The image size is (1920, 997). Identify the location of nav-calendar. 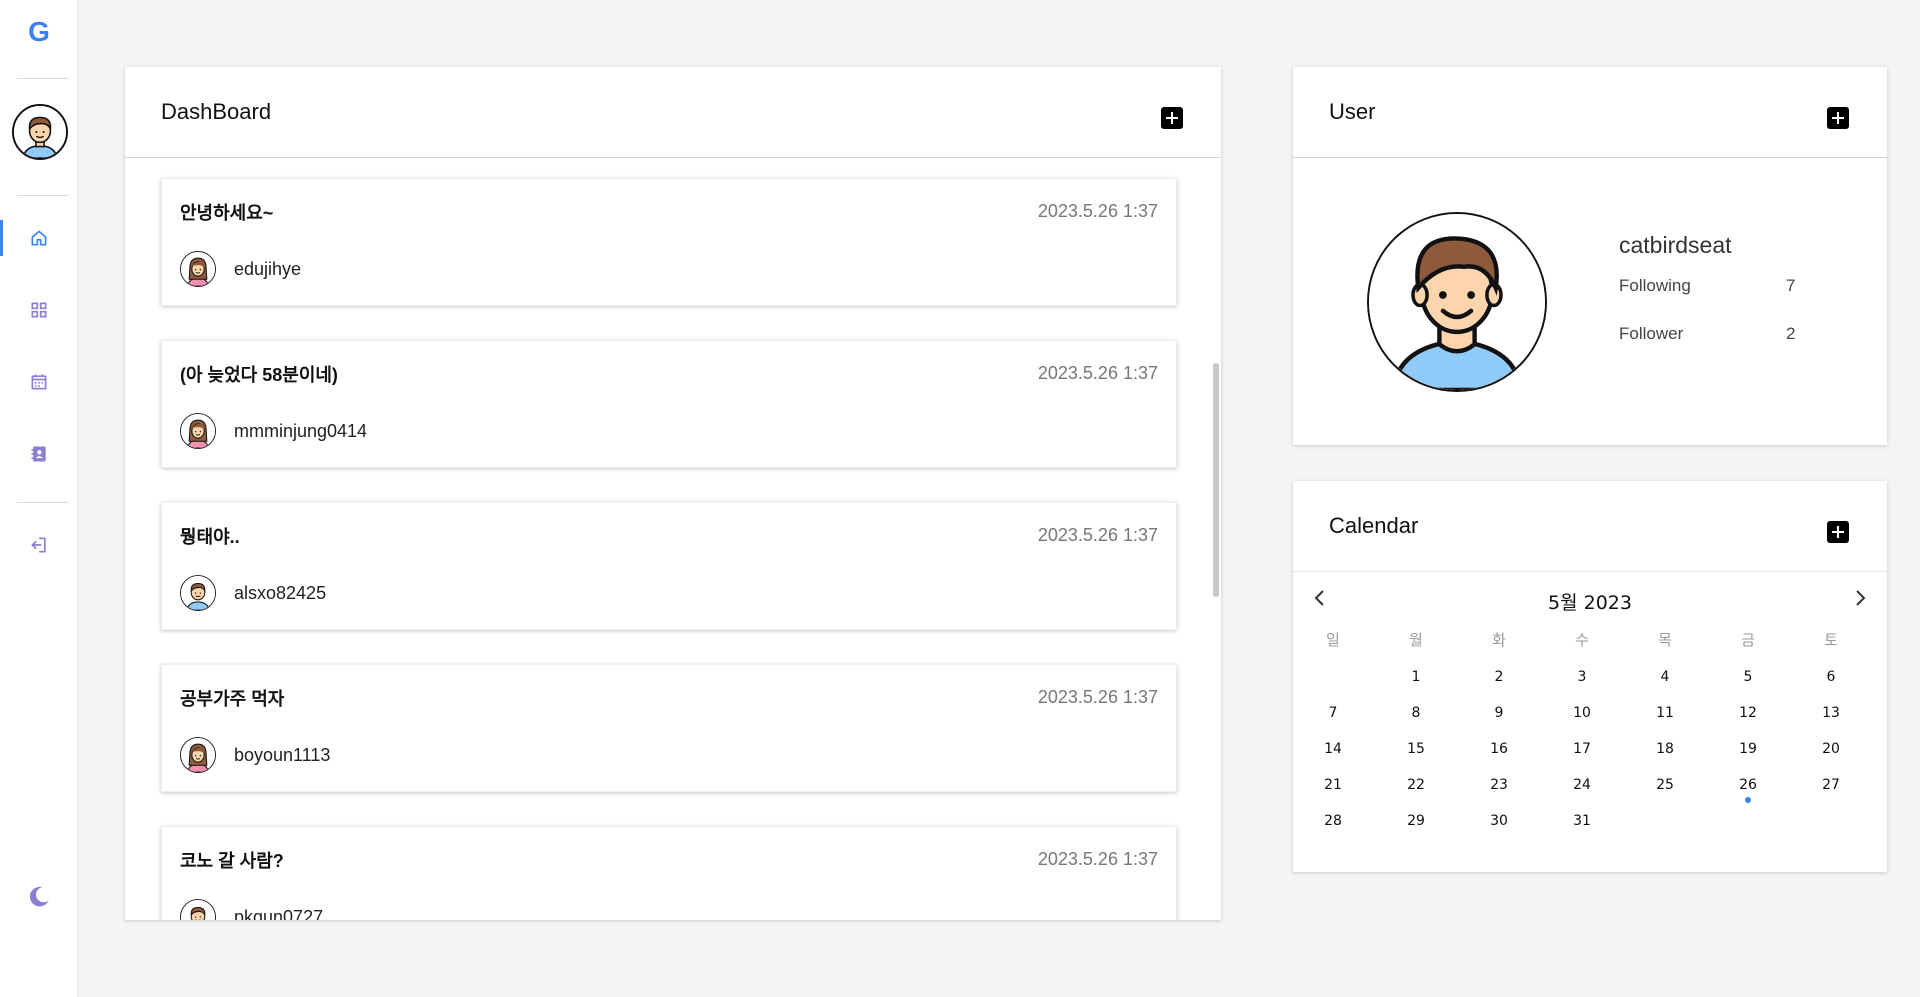
(39, 382).